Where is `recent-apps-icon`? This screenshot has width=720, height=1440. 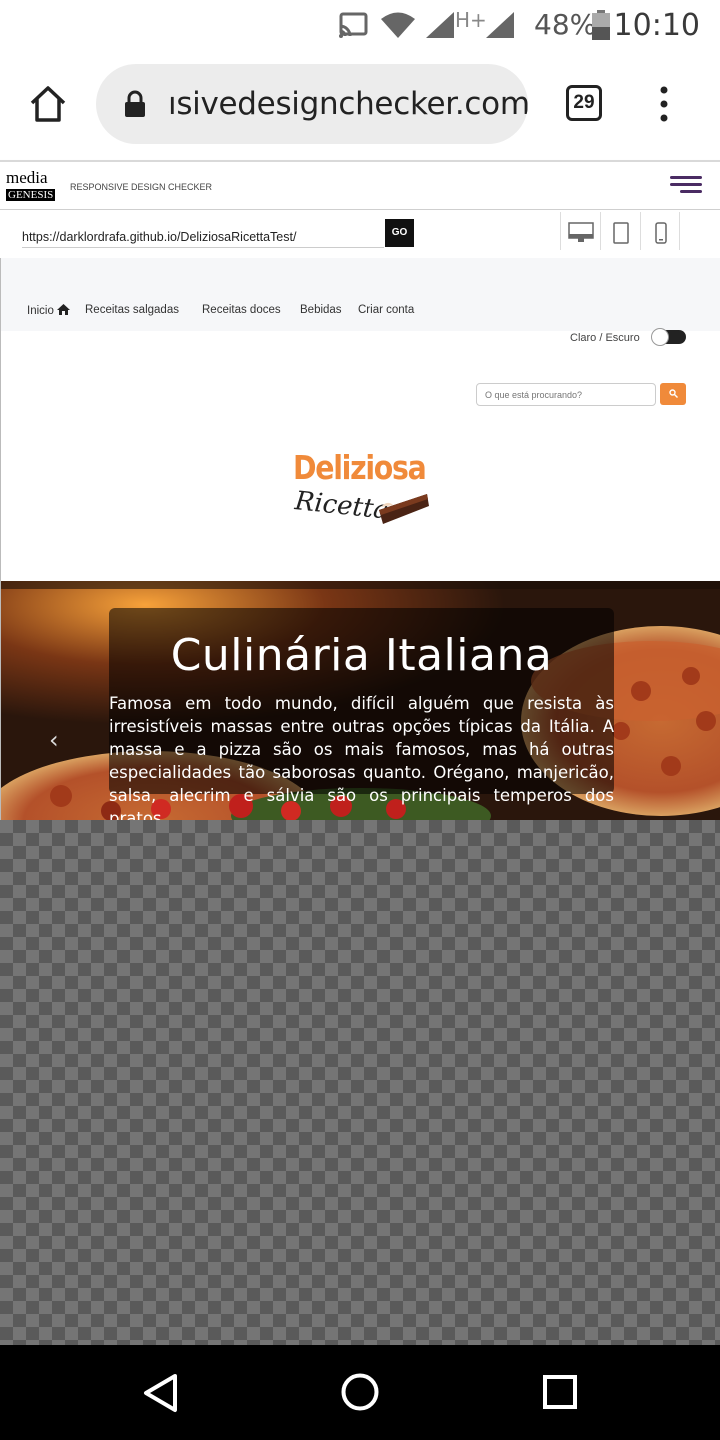
recent-apps-icon is located at coordinates (560, 1392).